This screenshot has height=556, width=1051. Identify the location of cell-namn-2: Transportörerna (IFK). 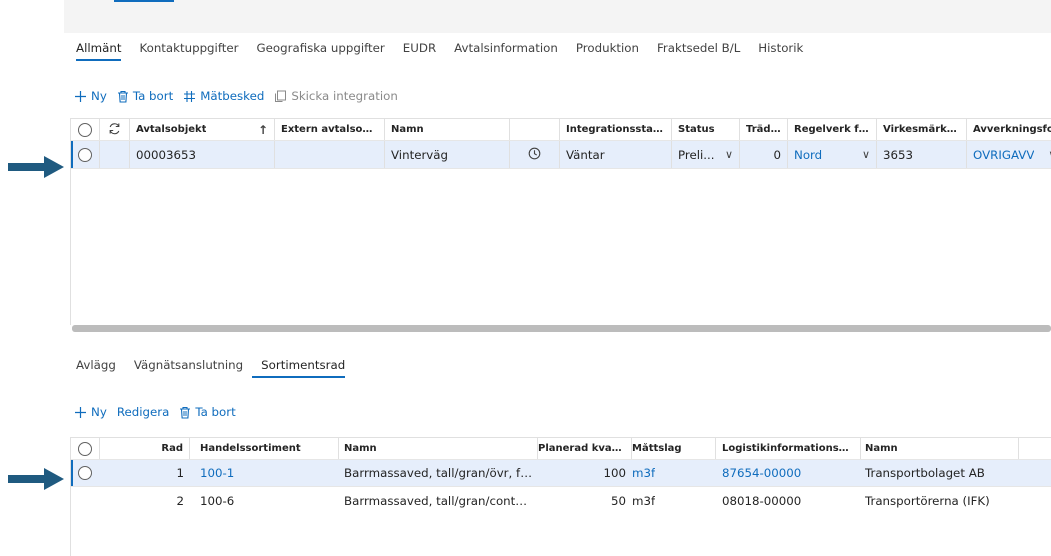
(944, 500).